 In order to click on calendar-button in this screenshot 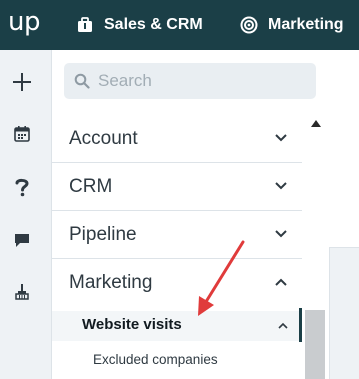, I will do `click(22, 134)`.